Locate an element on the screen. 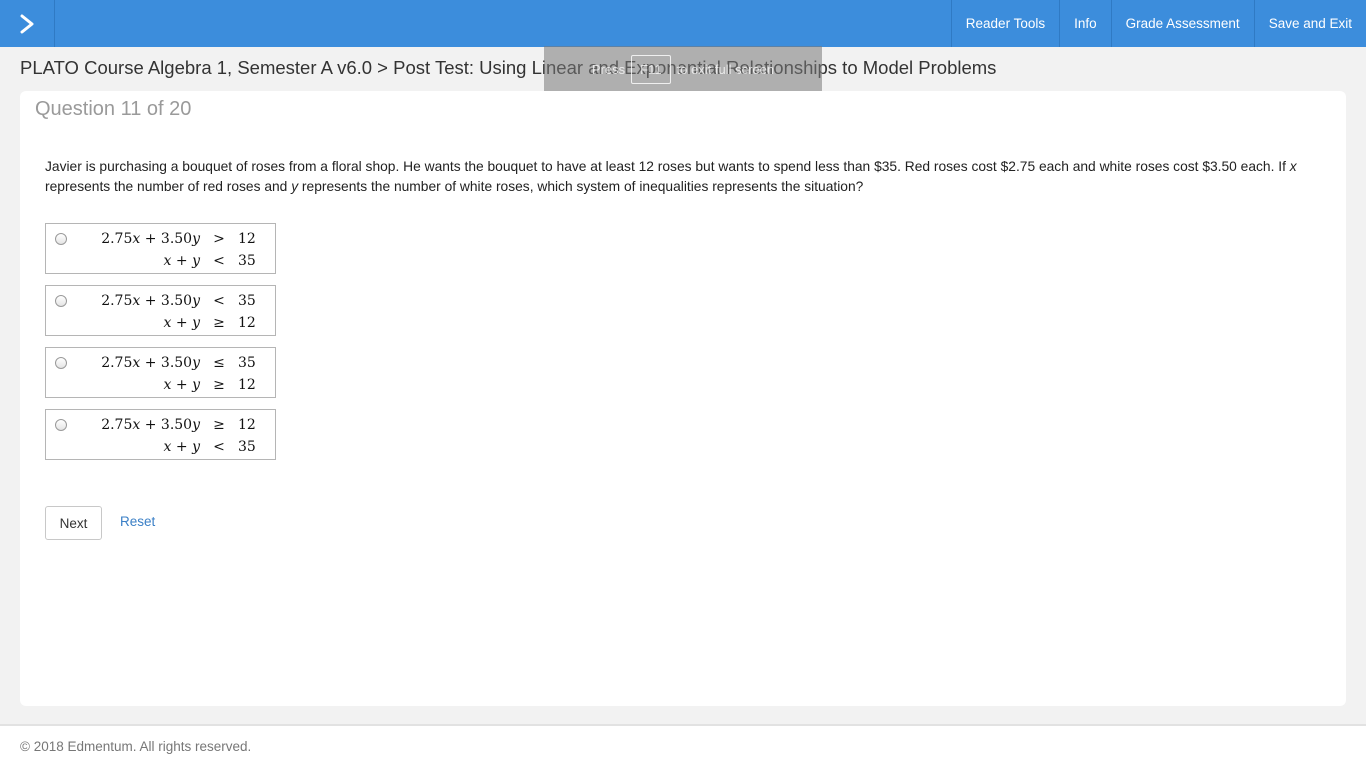  question-title: Question 11 of 20 is located at coordinates (113, 109).